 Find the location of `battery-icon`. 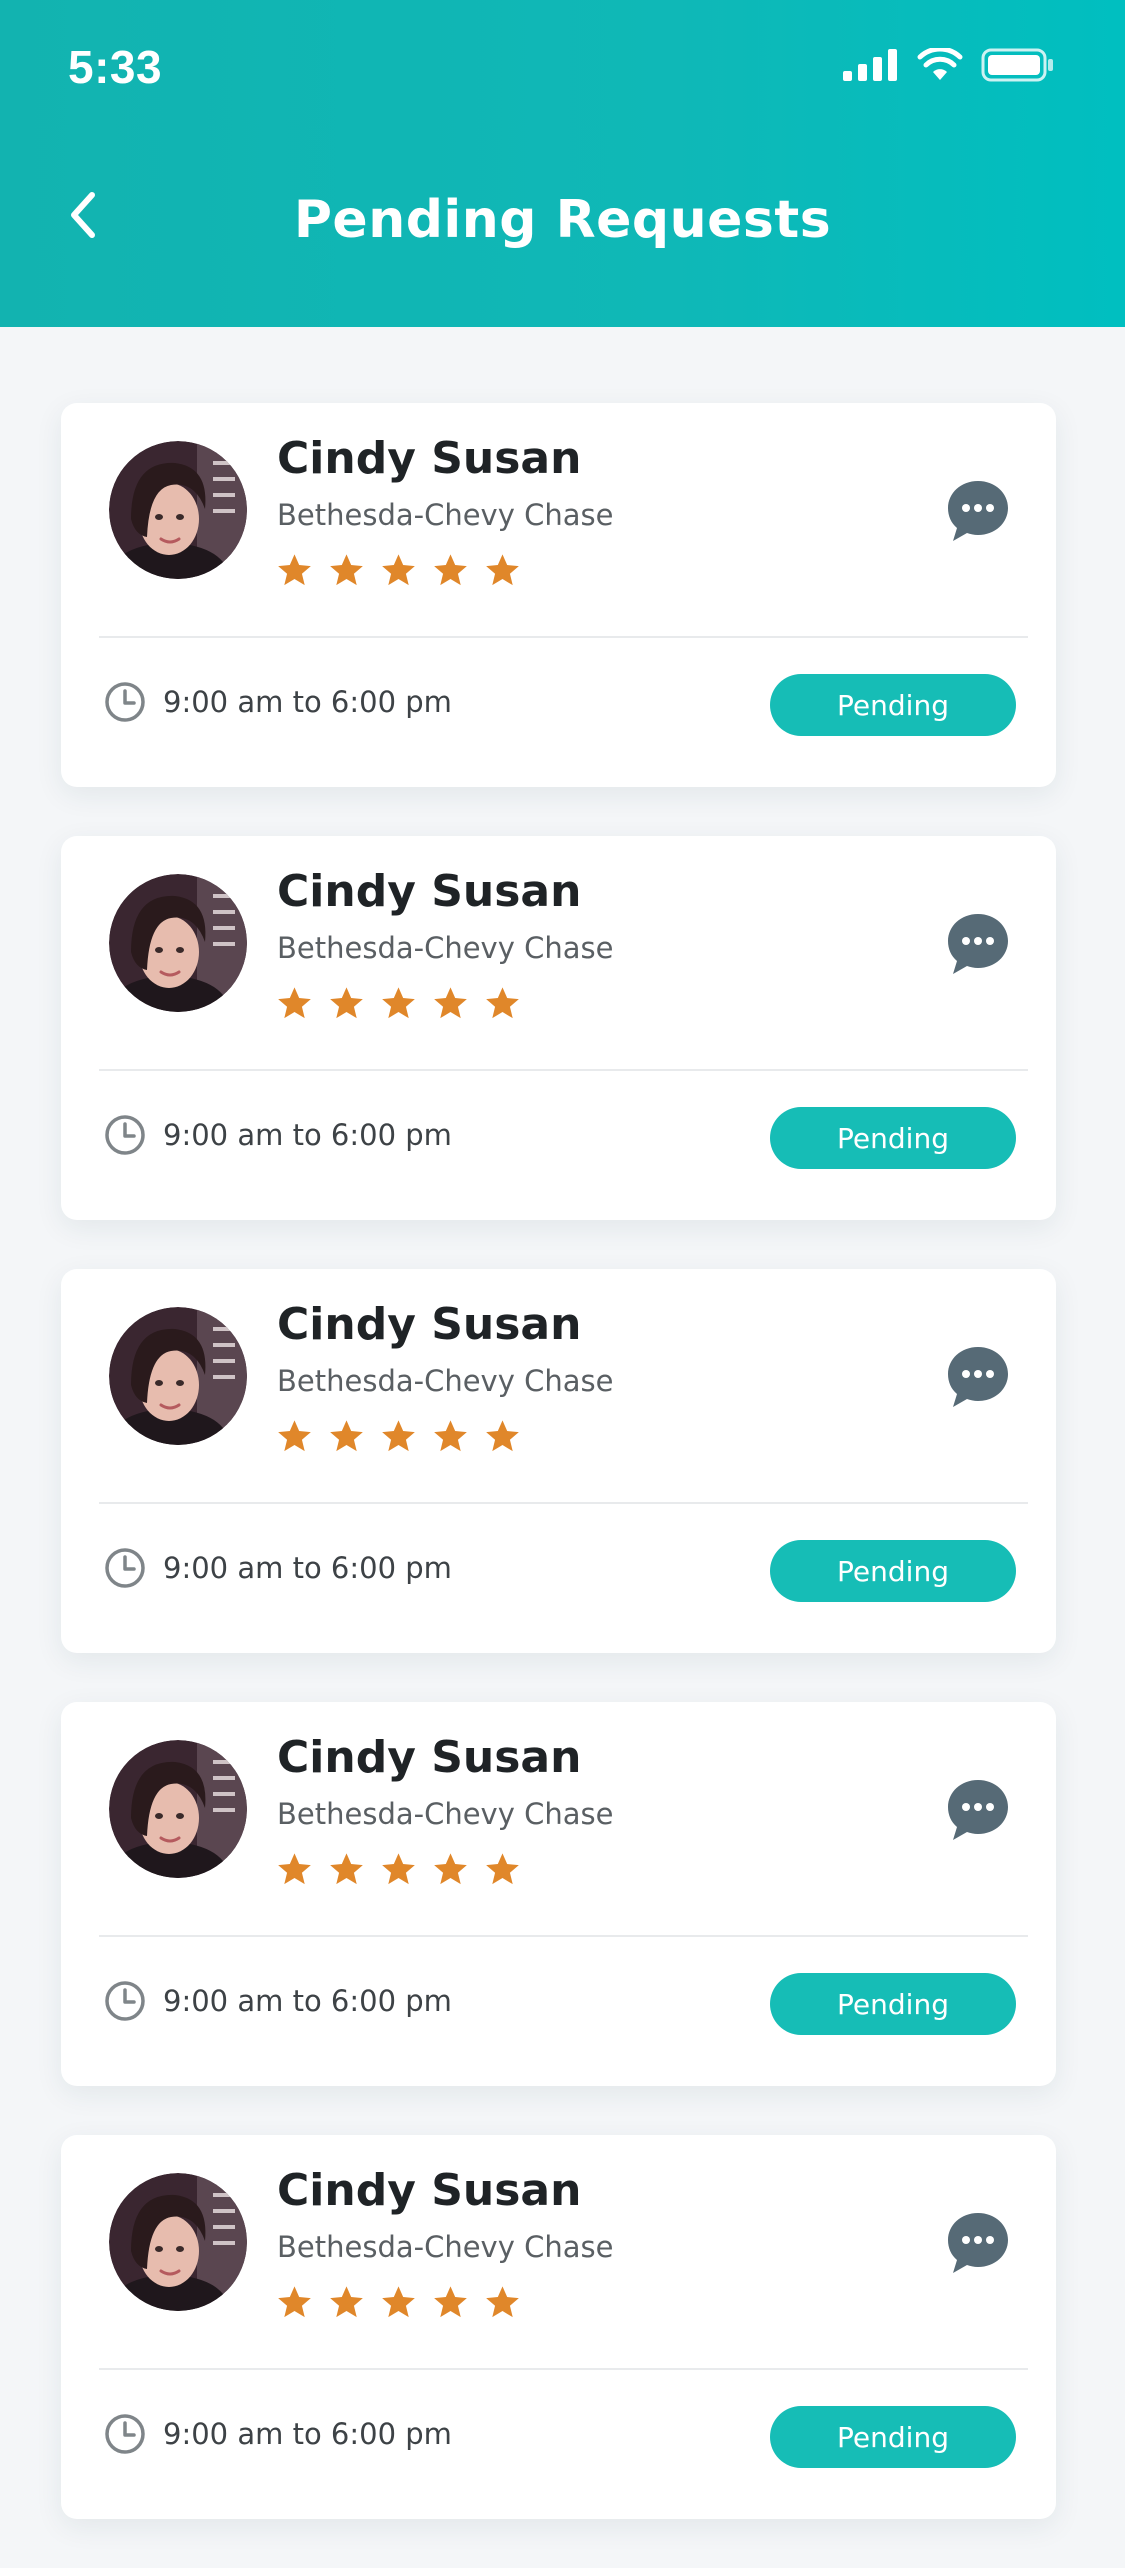

battery-icon is located at coordinates (1017, 65).